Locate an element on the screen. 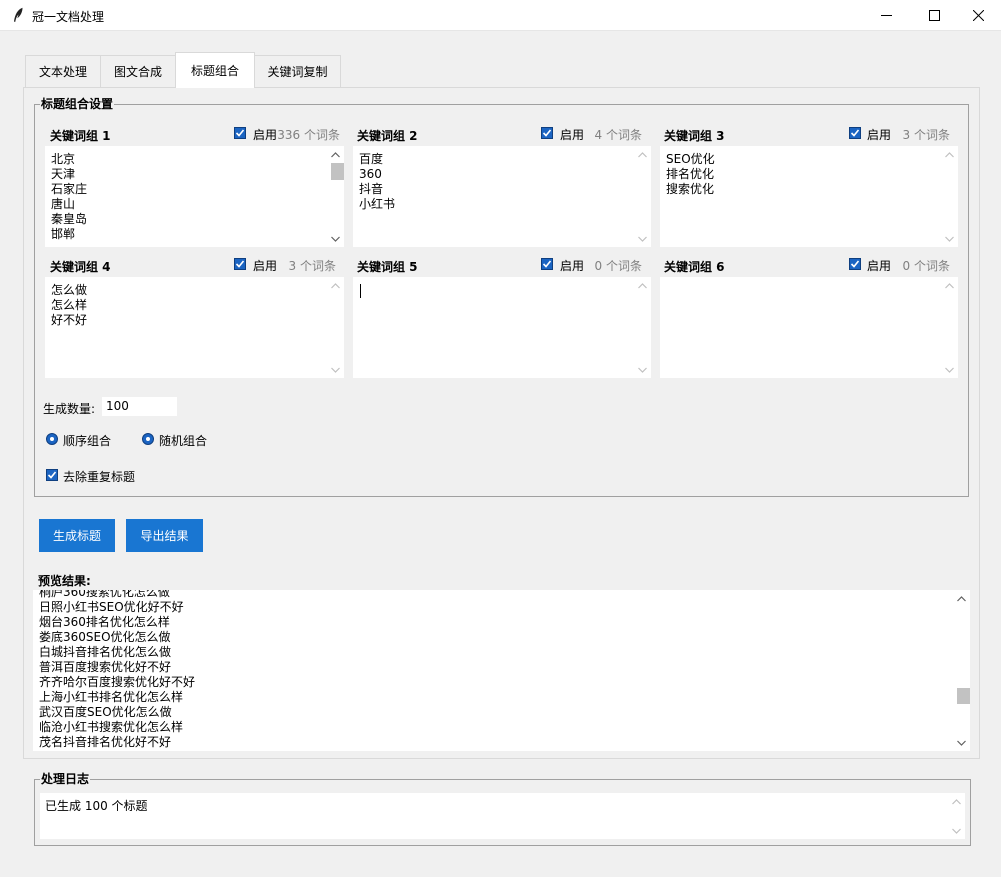 Image resolution: width=1001 pixels, height=877 pixels. keyword-group-6-enable-checkbox is located at coordinates (855, 264).